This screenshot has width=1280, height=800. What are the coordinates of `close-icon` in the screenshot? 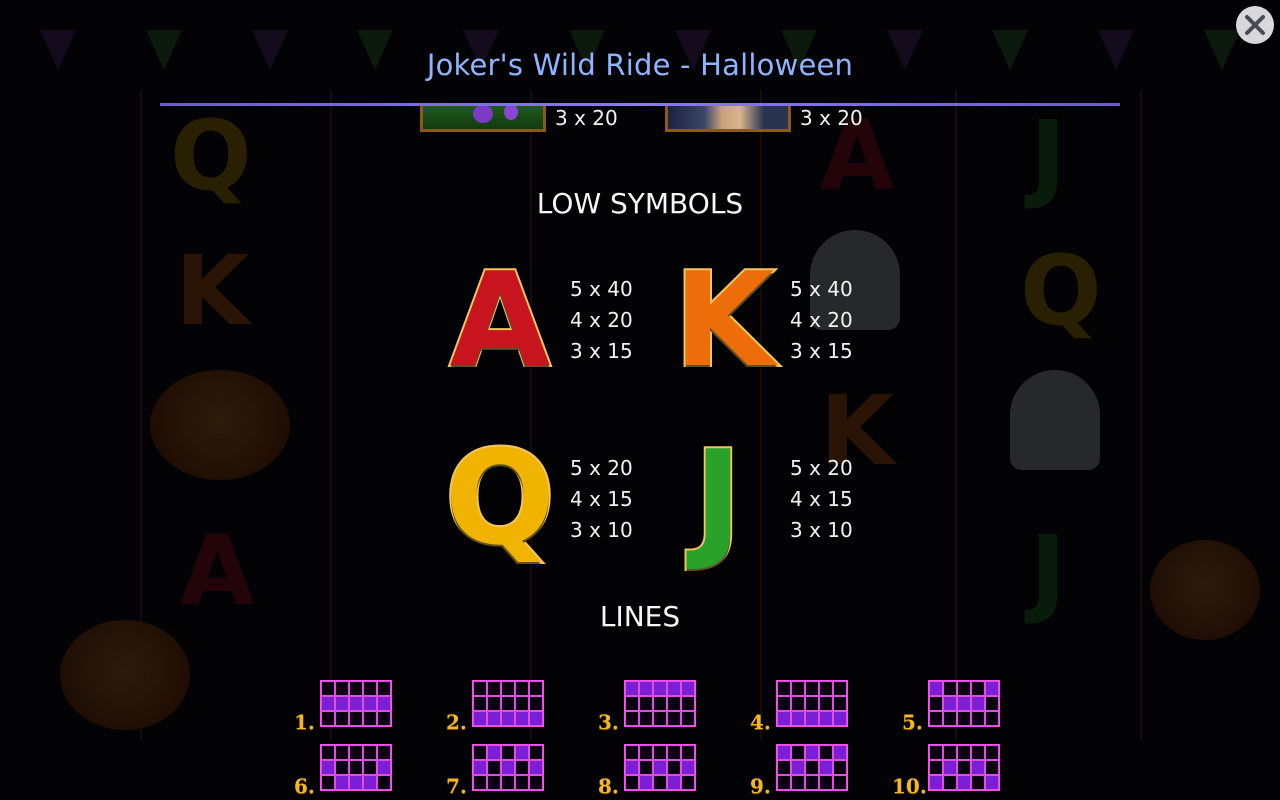 It's located at (1255, 25).